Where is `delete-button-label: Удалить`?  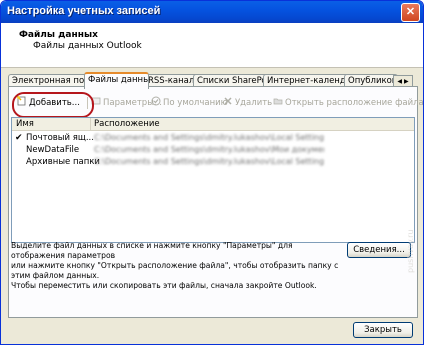
delete-button-label: Удалить is located at coordinates (254, 103).